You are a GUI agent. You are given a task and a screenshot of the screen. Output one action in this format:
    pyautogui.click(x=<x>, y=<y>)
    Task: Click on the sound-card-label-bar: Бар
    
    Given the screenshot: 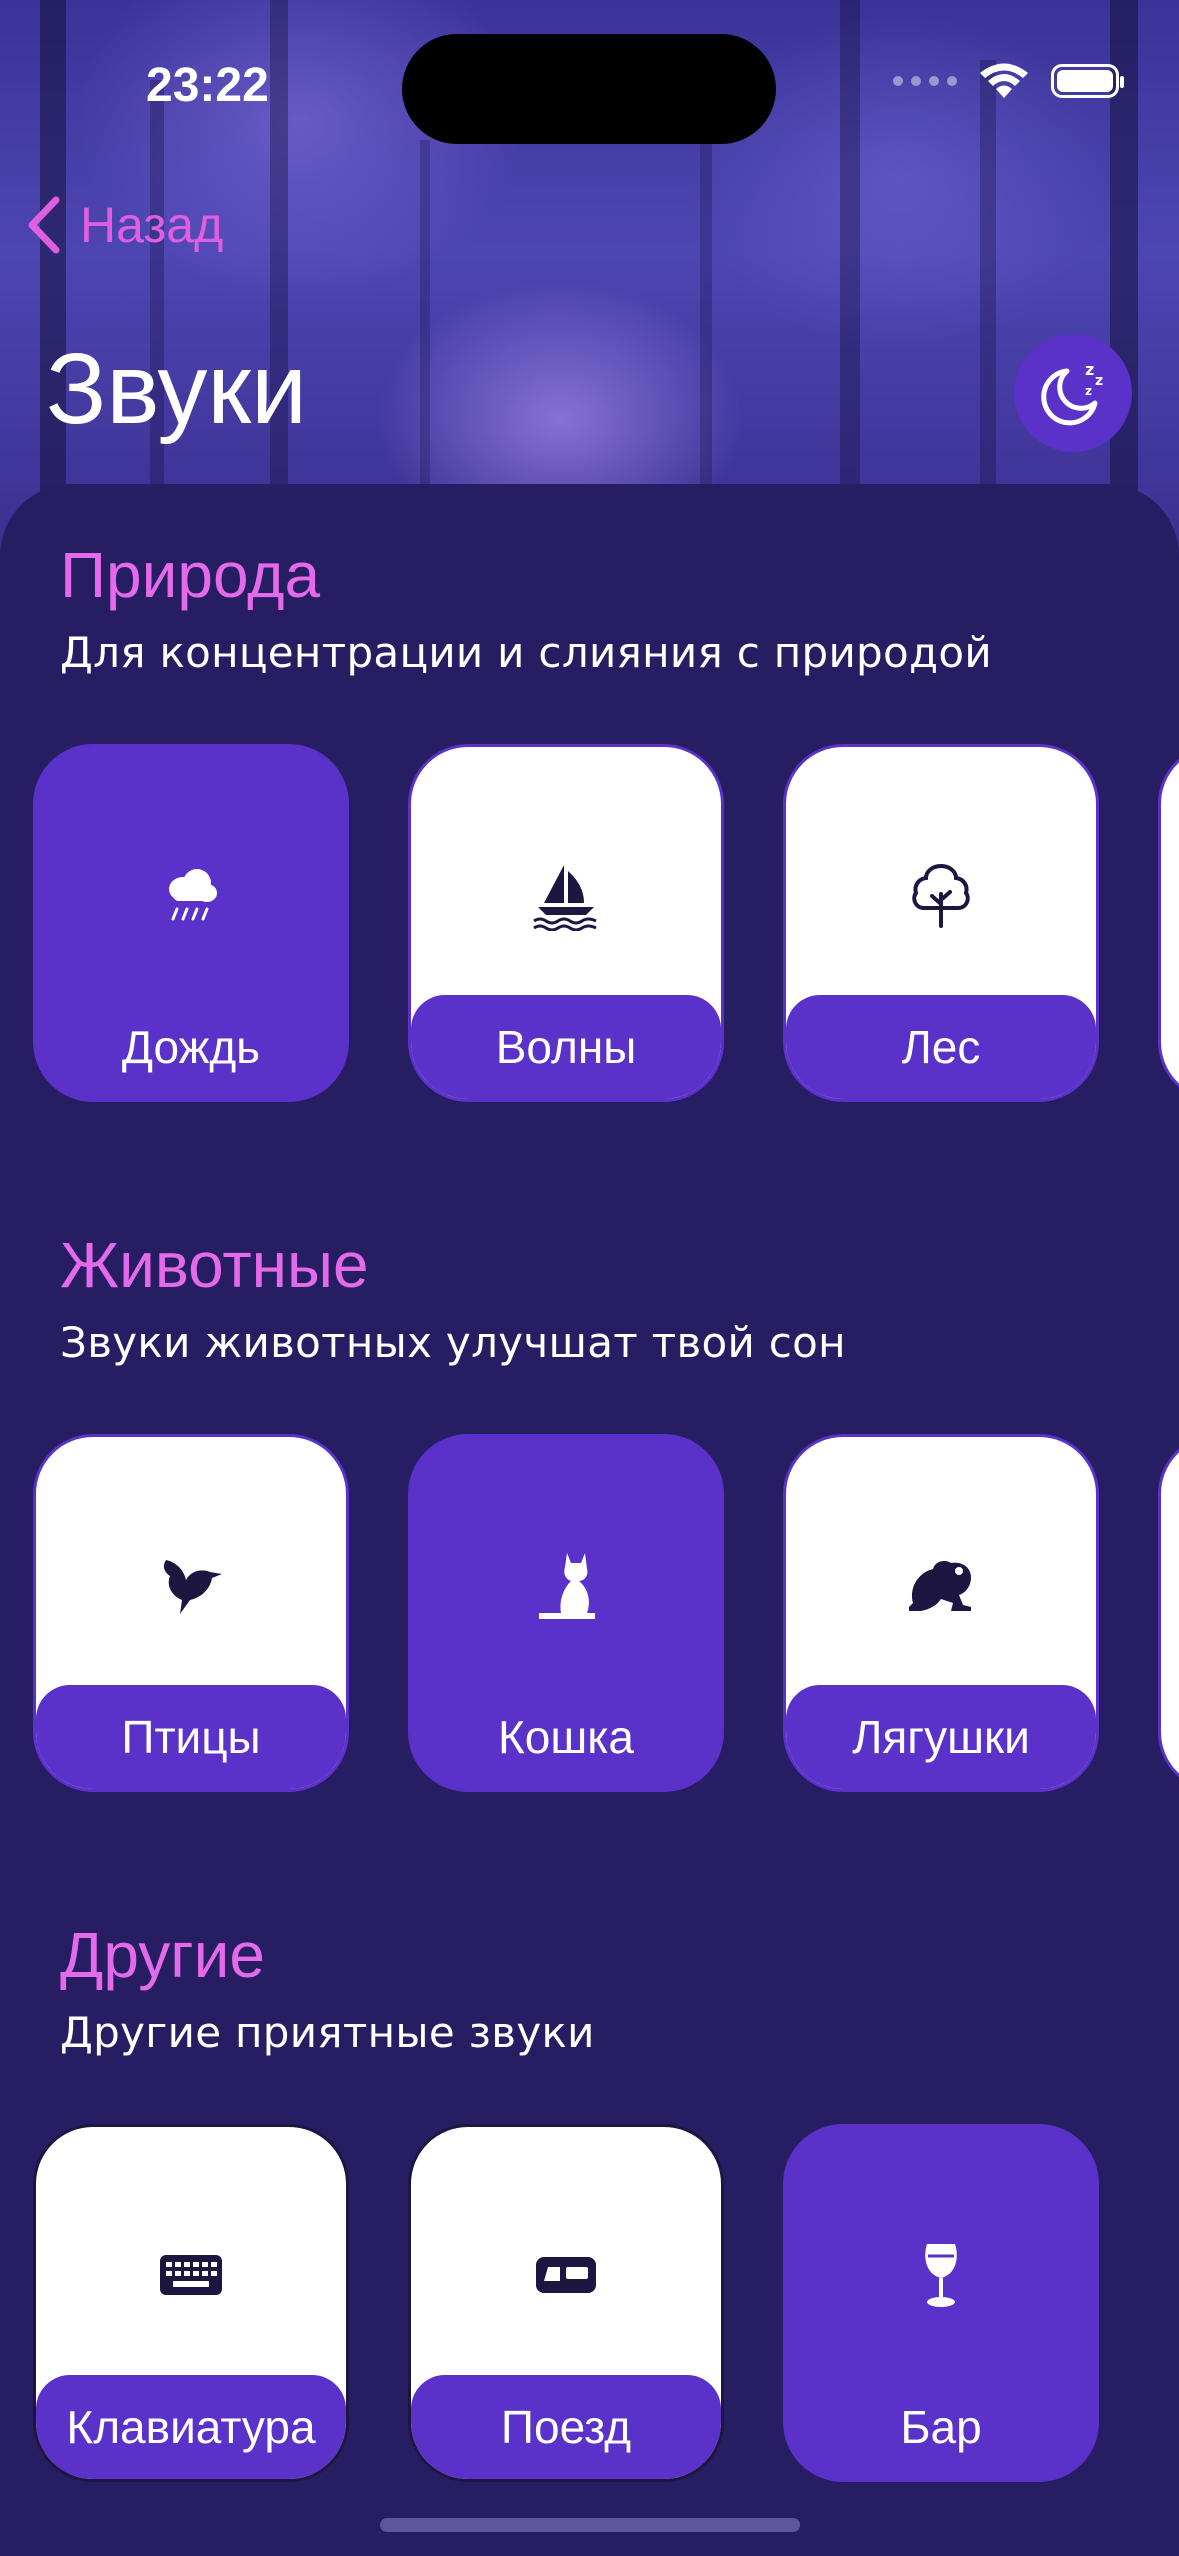 What is the action you would take?
    pyautogui.click(x=941, y=2427)
    